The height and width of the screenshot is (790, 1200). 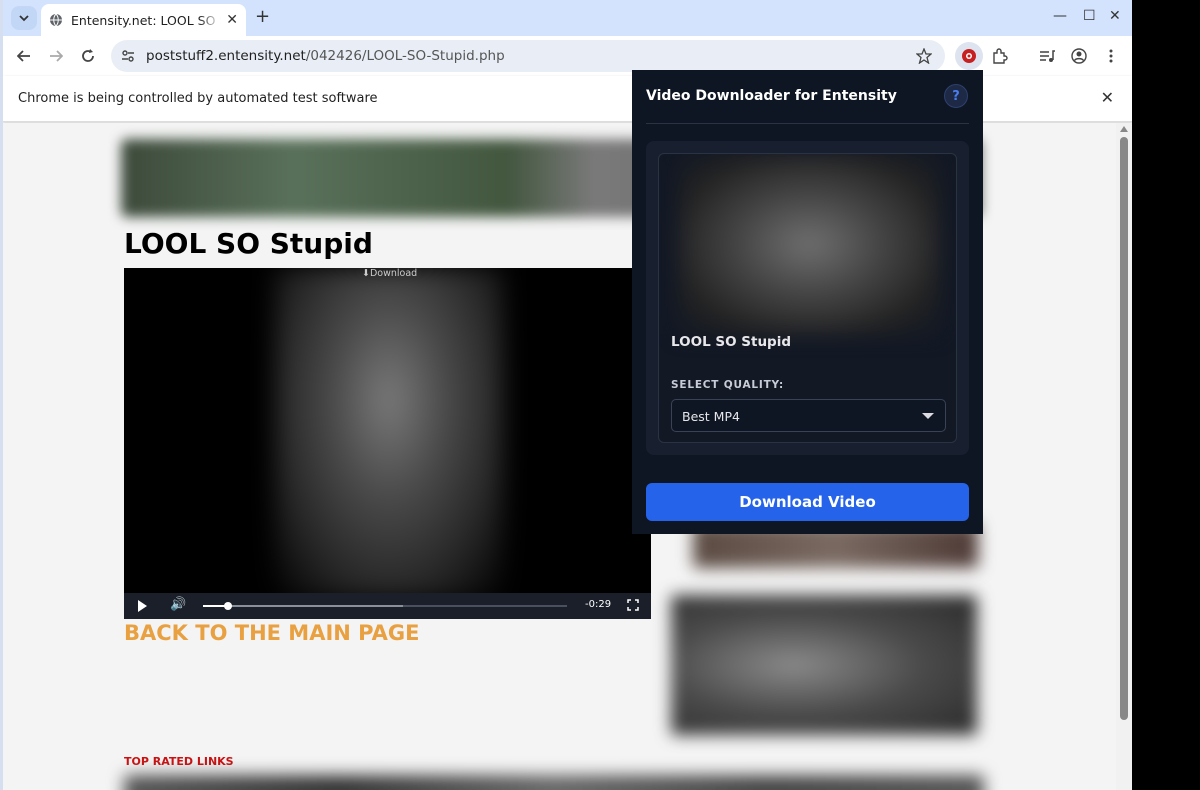 I want to click on forward-button, so click(x=56, y=56).